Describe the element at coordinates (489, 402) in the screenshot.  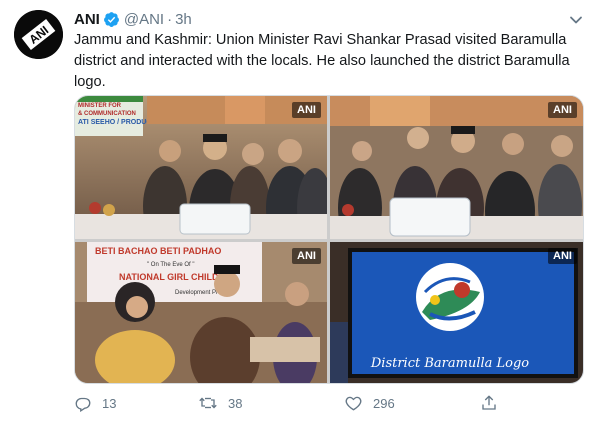
I see `share-icon` at that location.